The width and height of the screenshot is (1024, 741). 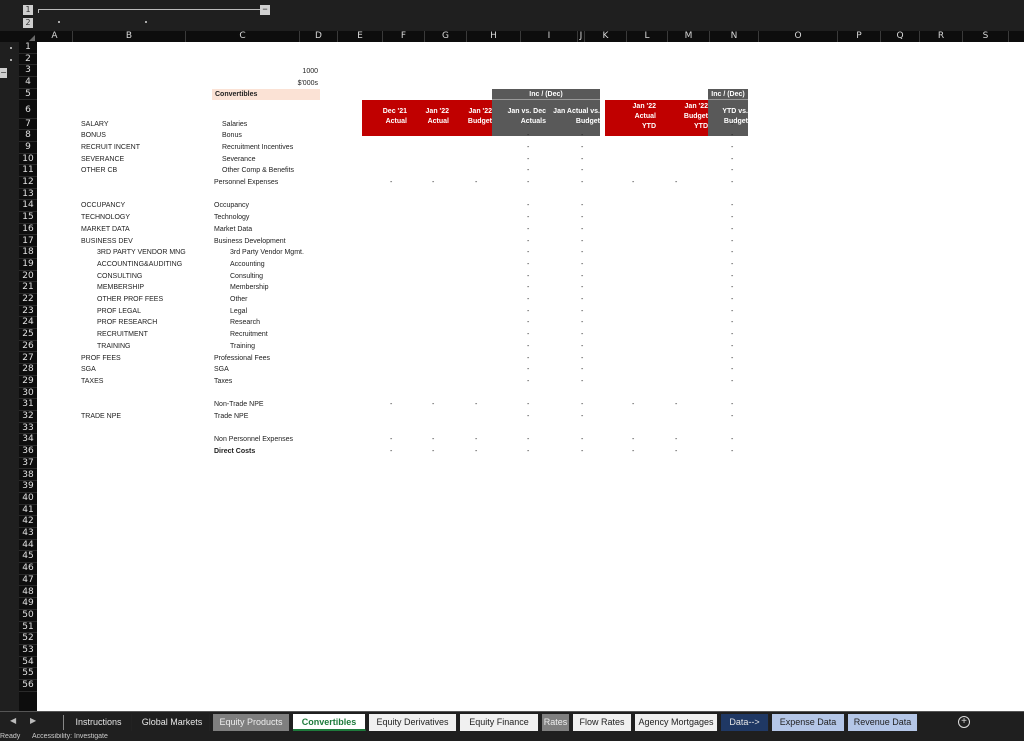 I want to click on row-header-3: 3, so click(x=28, y=71).